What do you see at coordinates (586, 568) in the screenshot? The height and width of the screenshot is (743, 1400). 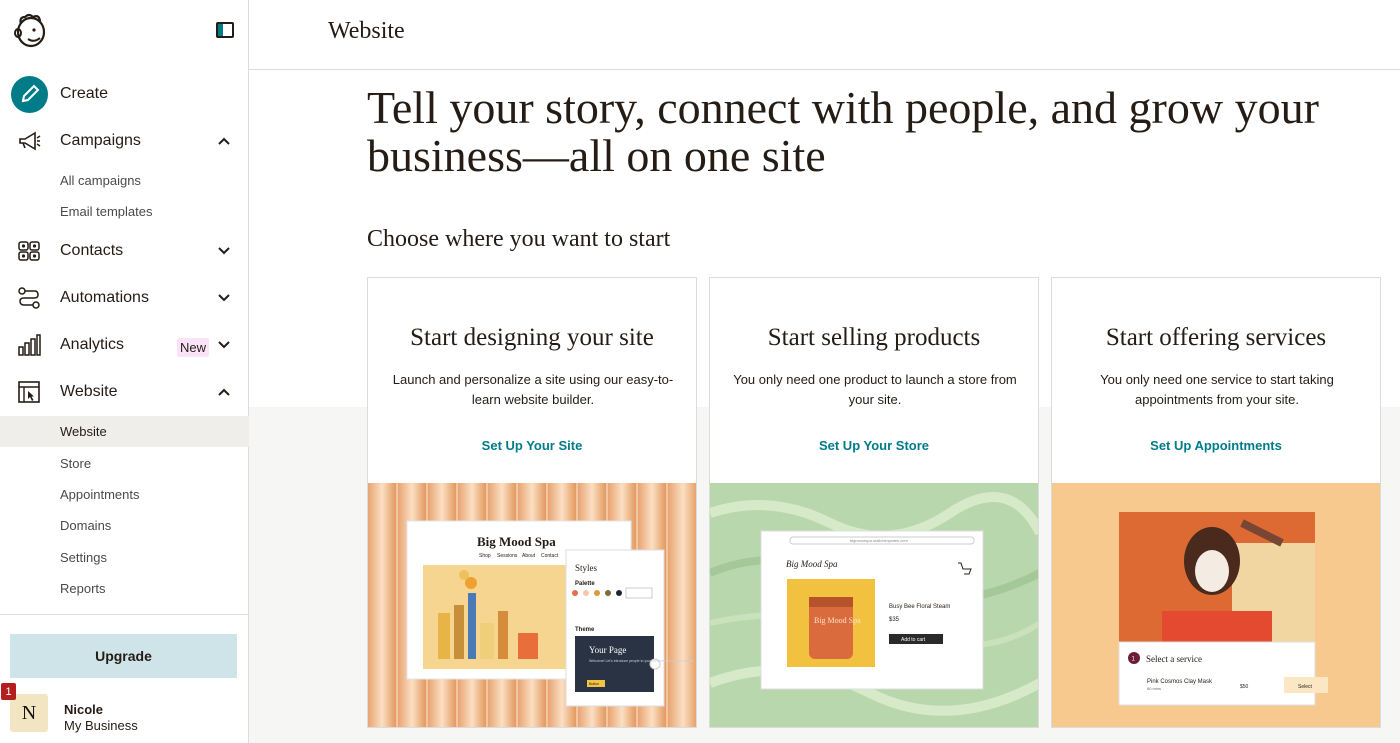 I see `styles-panel-title: Styles` at bounding box center [586, 568].